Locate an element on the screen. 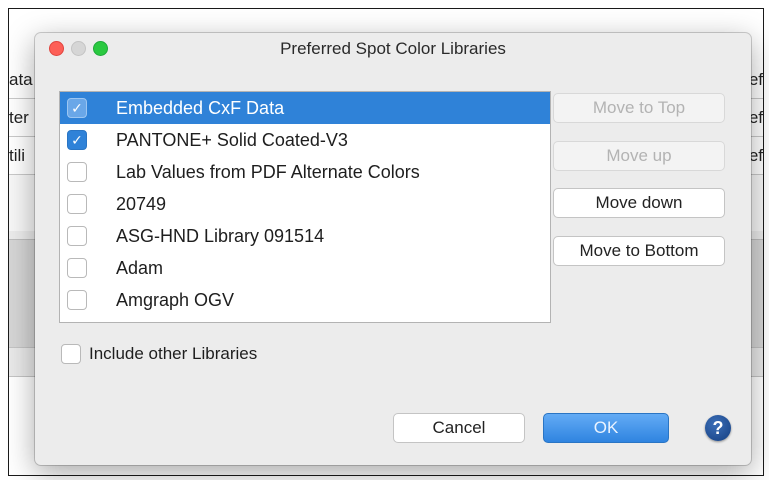  dialog-title: Preferred Spot Color Libraries is located at coordinates (393, 48).